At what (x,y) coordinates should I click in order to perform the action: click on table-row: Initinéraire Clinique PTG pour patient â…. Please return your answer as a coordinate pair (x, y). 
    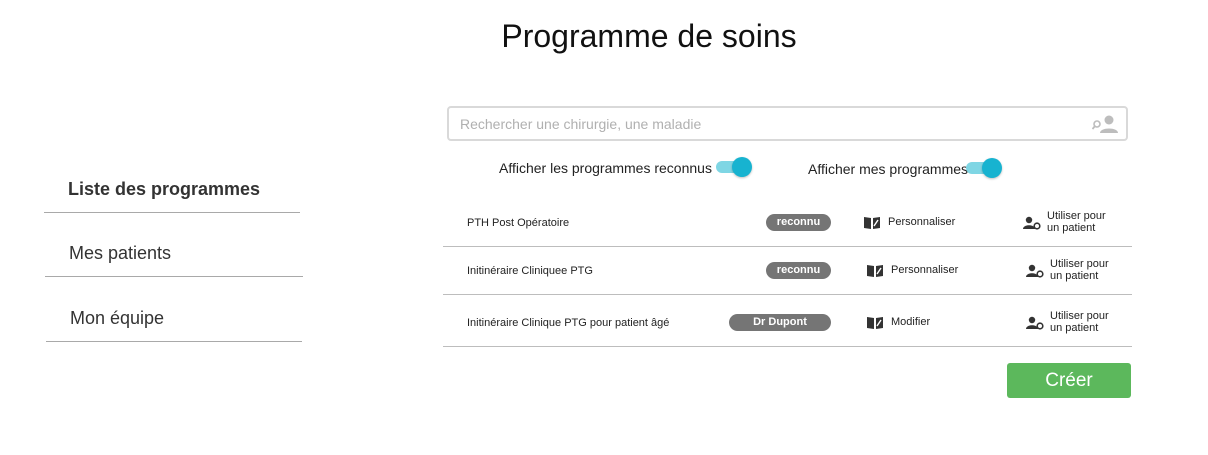
    Looking at the image, I should click on (787, 321).